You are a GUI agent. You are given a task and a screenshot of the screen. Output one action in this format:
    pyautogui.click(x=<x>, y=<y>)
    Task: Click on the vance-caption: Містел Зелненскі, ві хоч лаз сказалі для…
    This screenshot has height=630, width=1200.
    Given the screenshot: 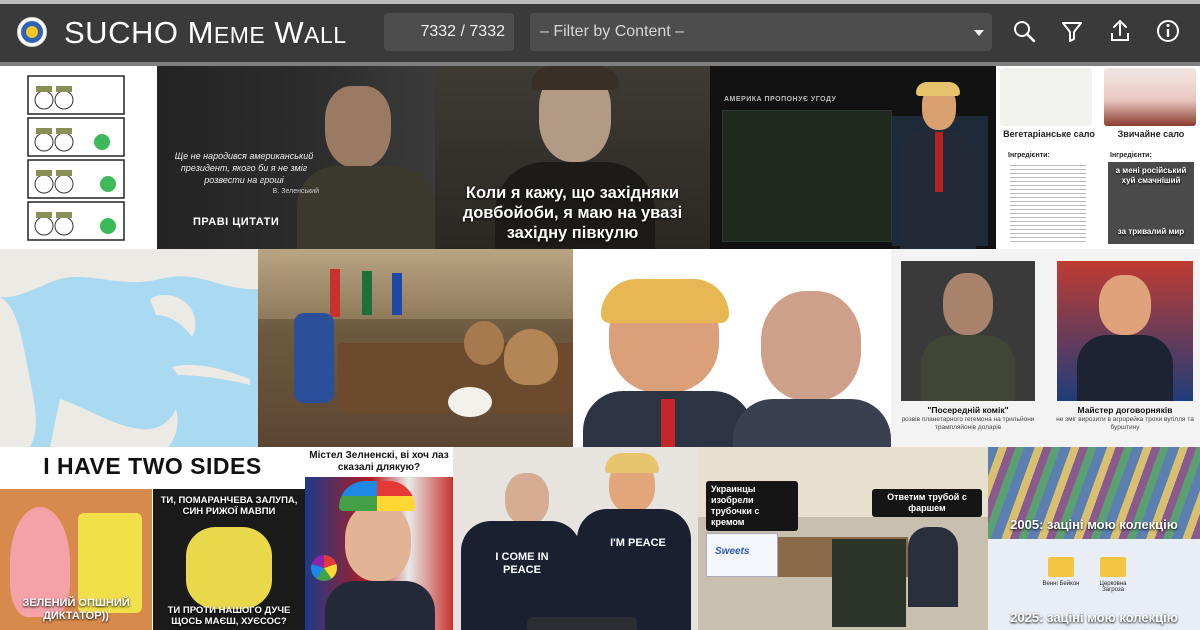 What is the action you would take?
    pyautogui.click(x=379, y=462)
    